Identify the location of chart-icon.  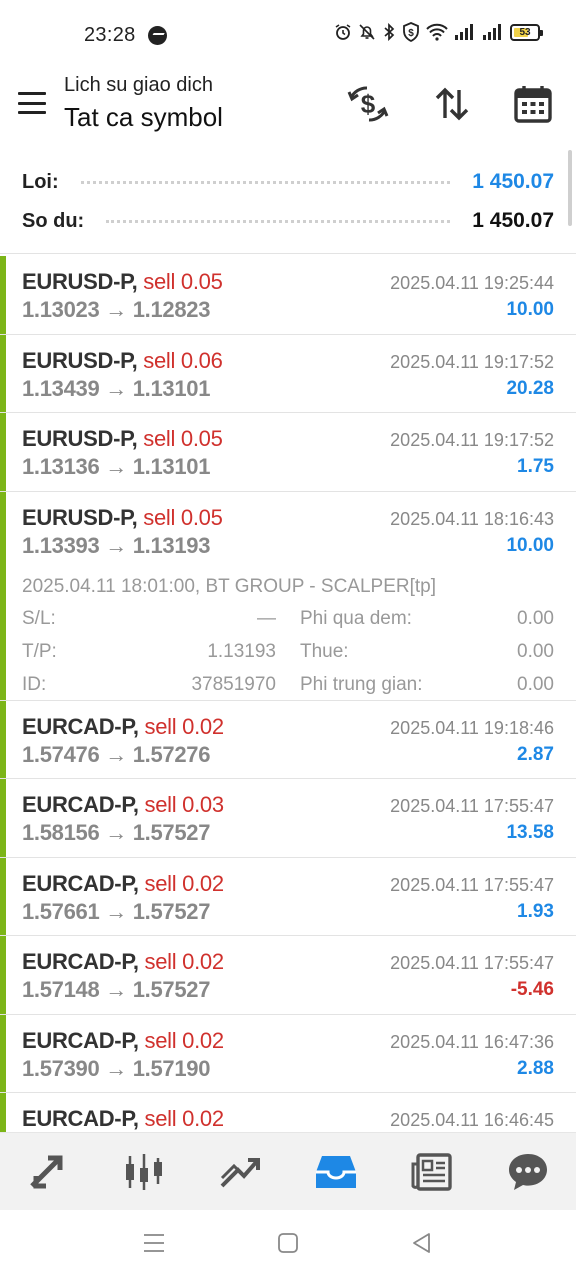
(144, 1172).